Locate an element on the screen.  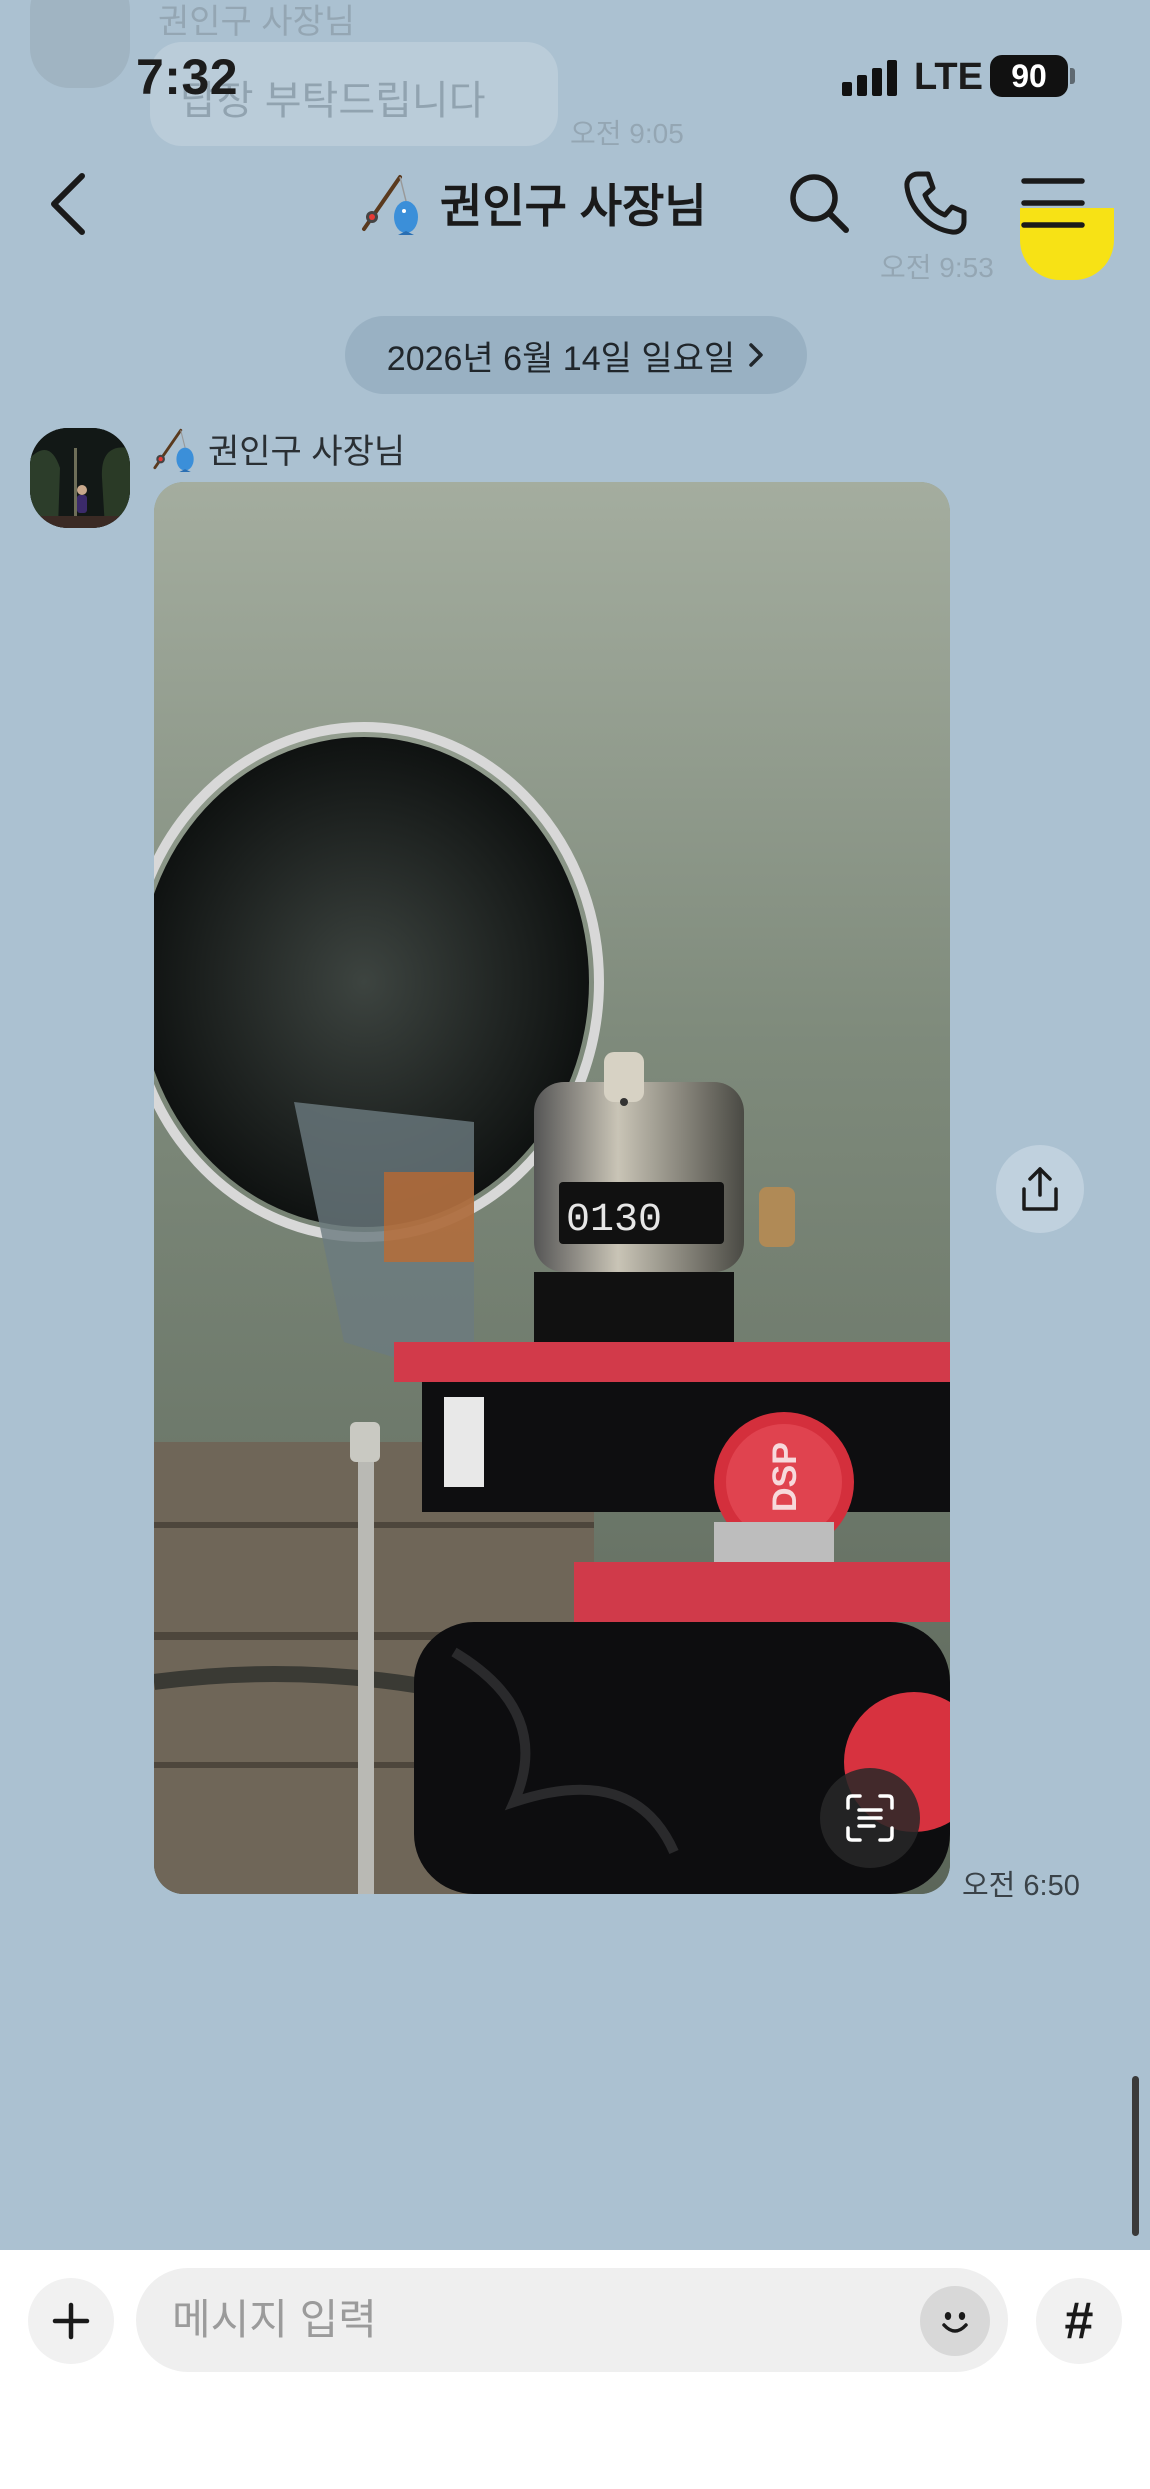
sender-row: 권인구 사장님 is located at coordinates (278, 448).